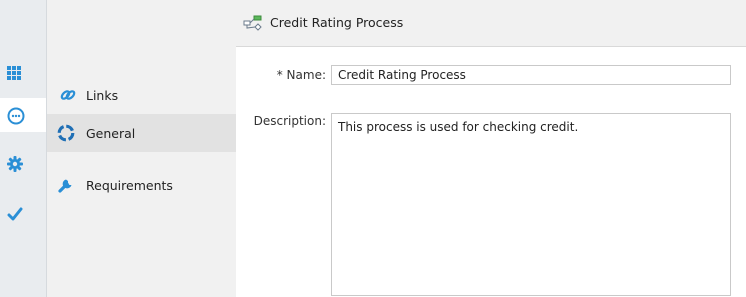 This screenshot has height=297, width=746. I want to click on page-title: Credit Rating Process, so click(337, 22).